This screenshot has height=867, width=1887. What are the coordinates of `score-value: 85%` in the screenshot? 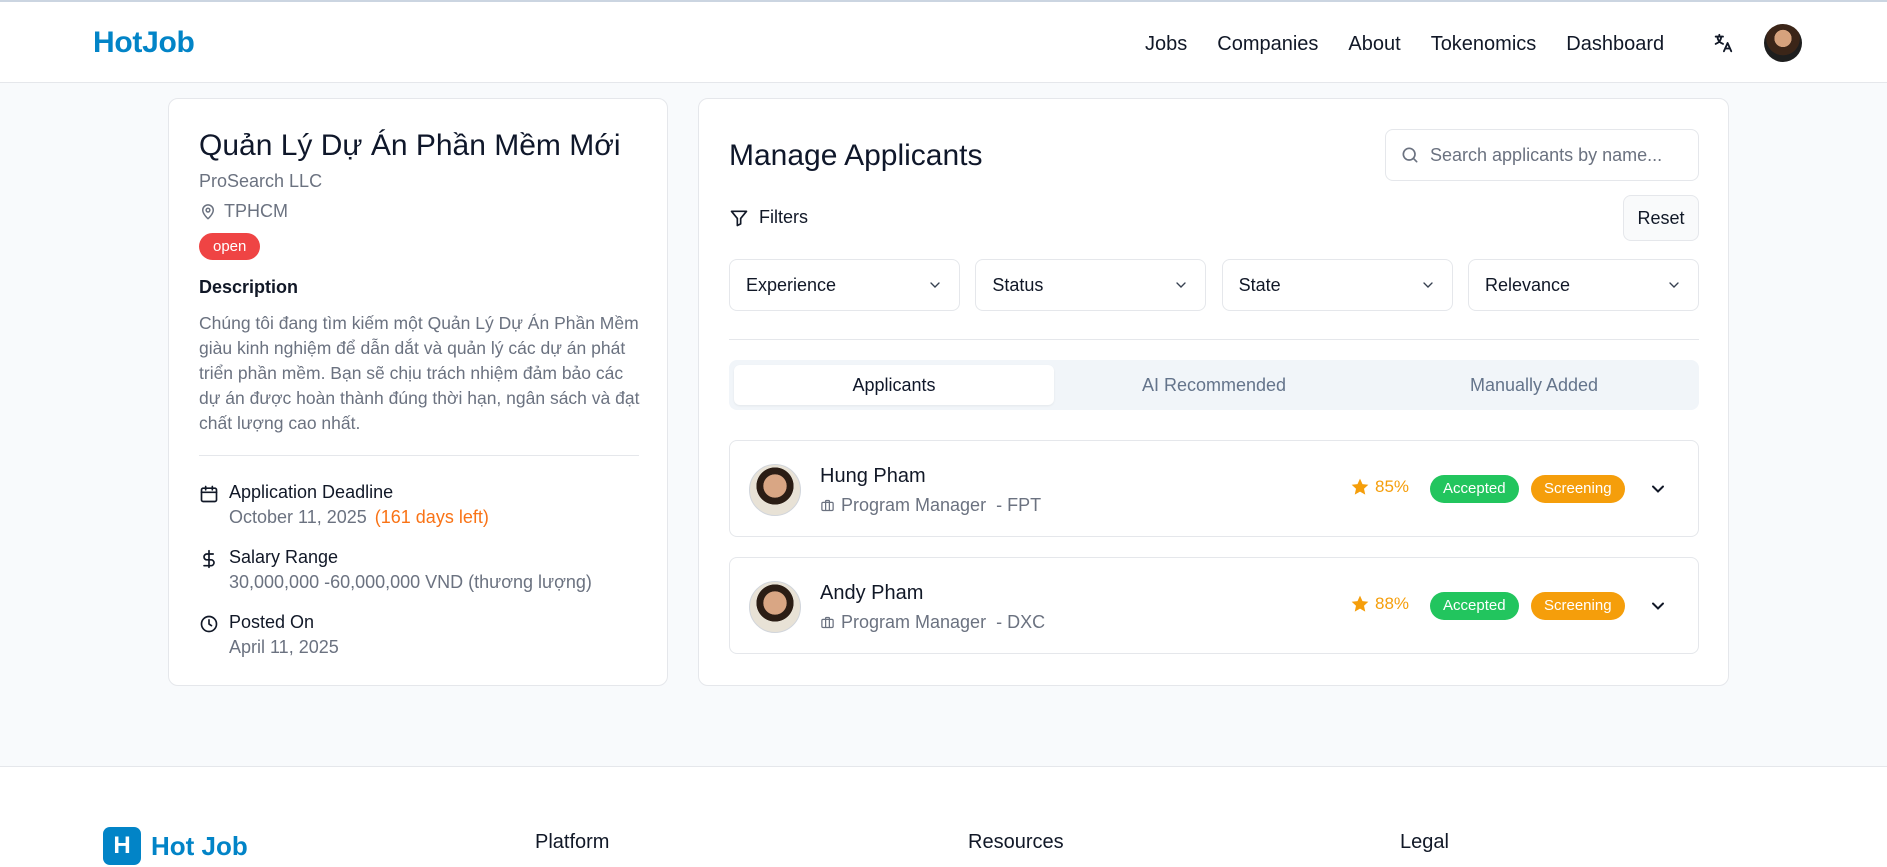 It's located at (1392, 486).